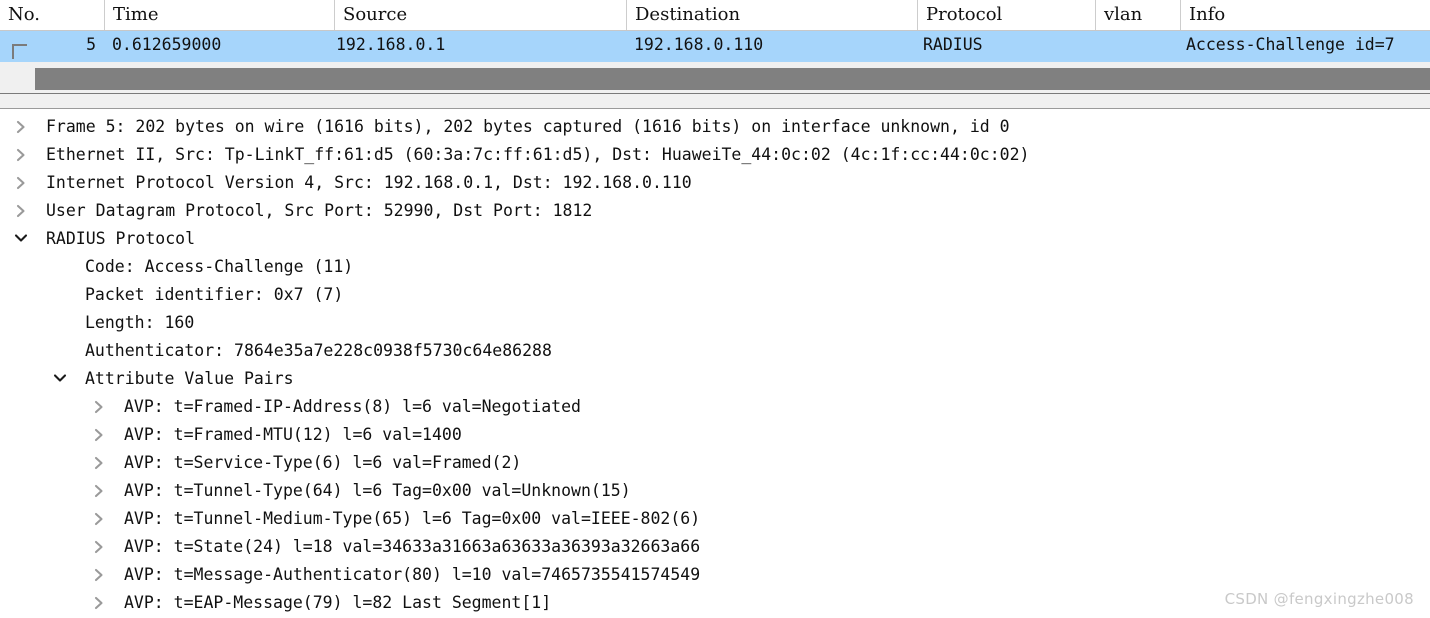 This screenshot has height=618, width=1430. Describe the element at coordinates (1305, 15) in the screenshot. I see `column-header-info: Info` at that location.